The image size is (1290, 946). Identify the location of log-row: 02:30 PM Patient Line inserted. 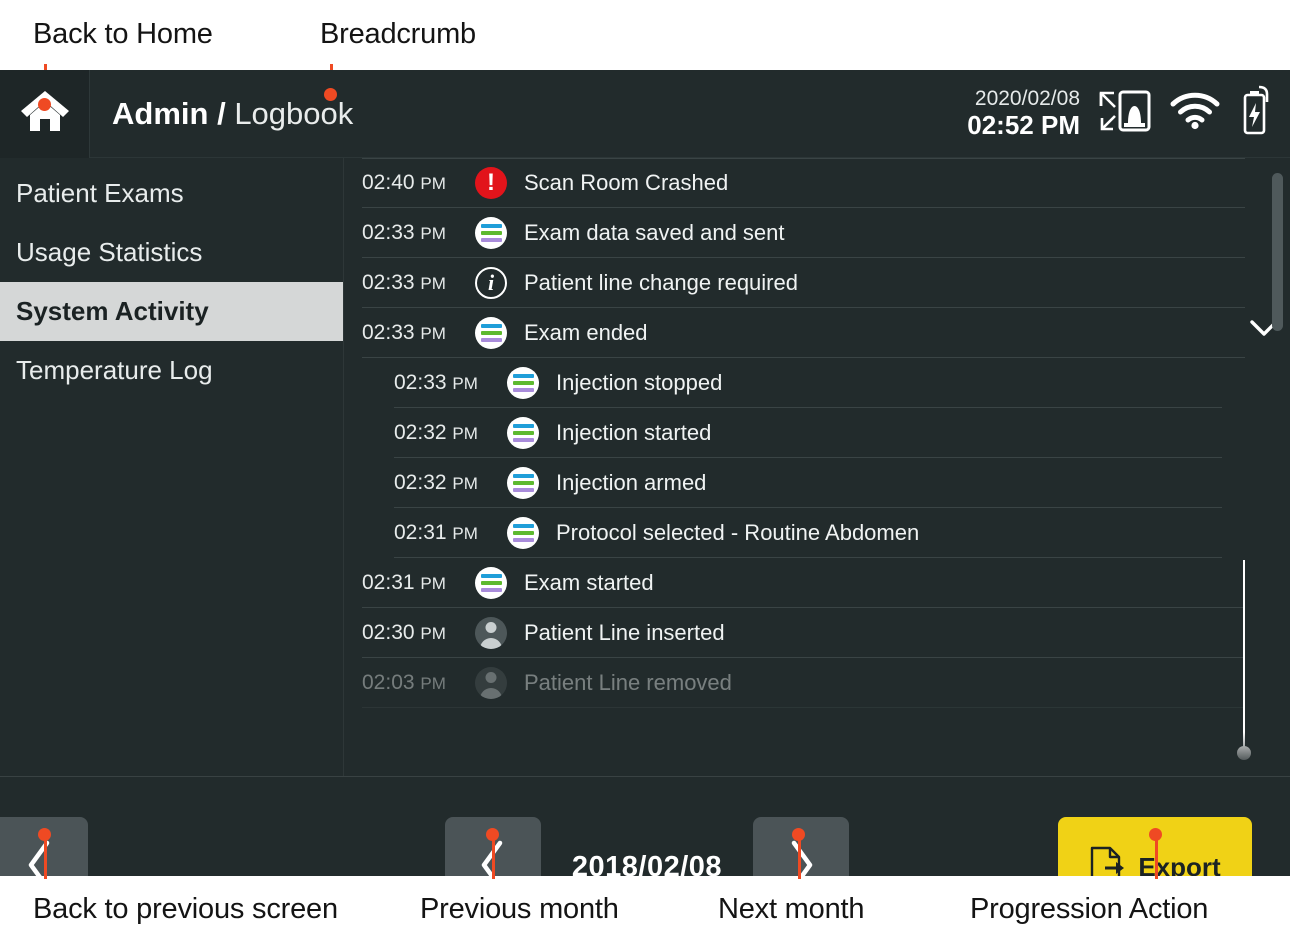
(803, 633).